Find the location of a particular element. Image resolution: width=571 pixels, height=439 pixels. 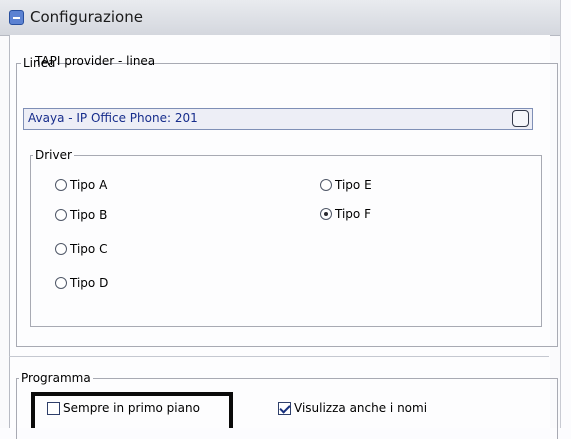

radio-label: Tipo F is located at coordinates (353, 214).